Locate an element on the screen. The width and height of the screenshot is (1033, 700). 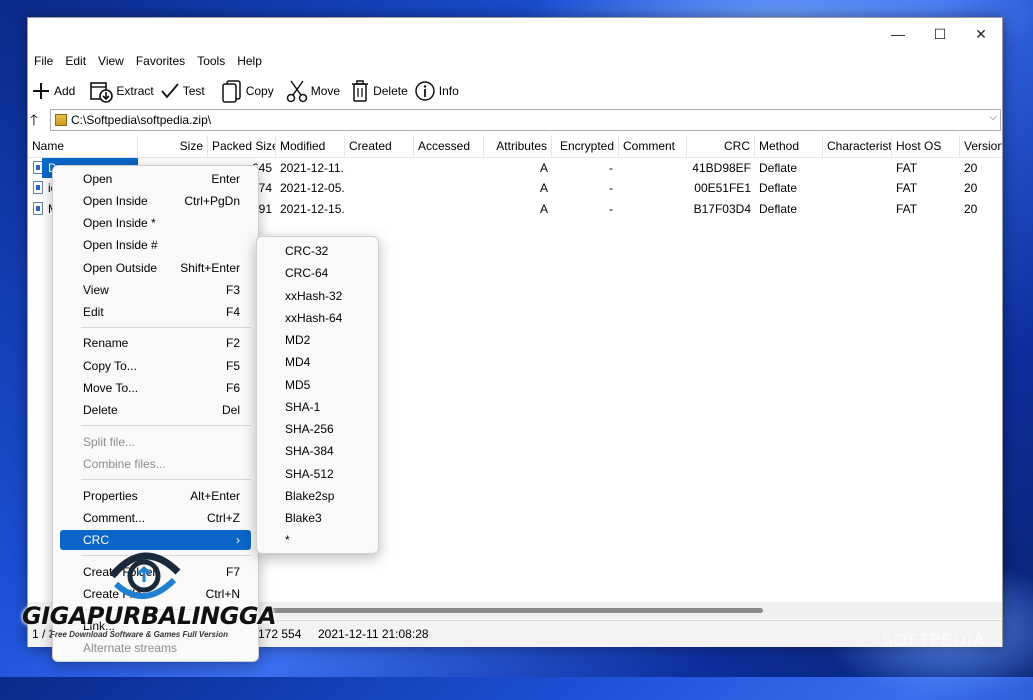
brand-name: GIGAPURBALINGGA is located at coordinates (149, 616).